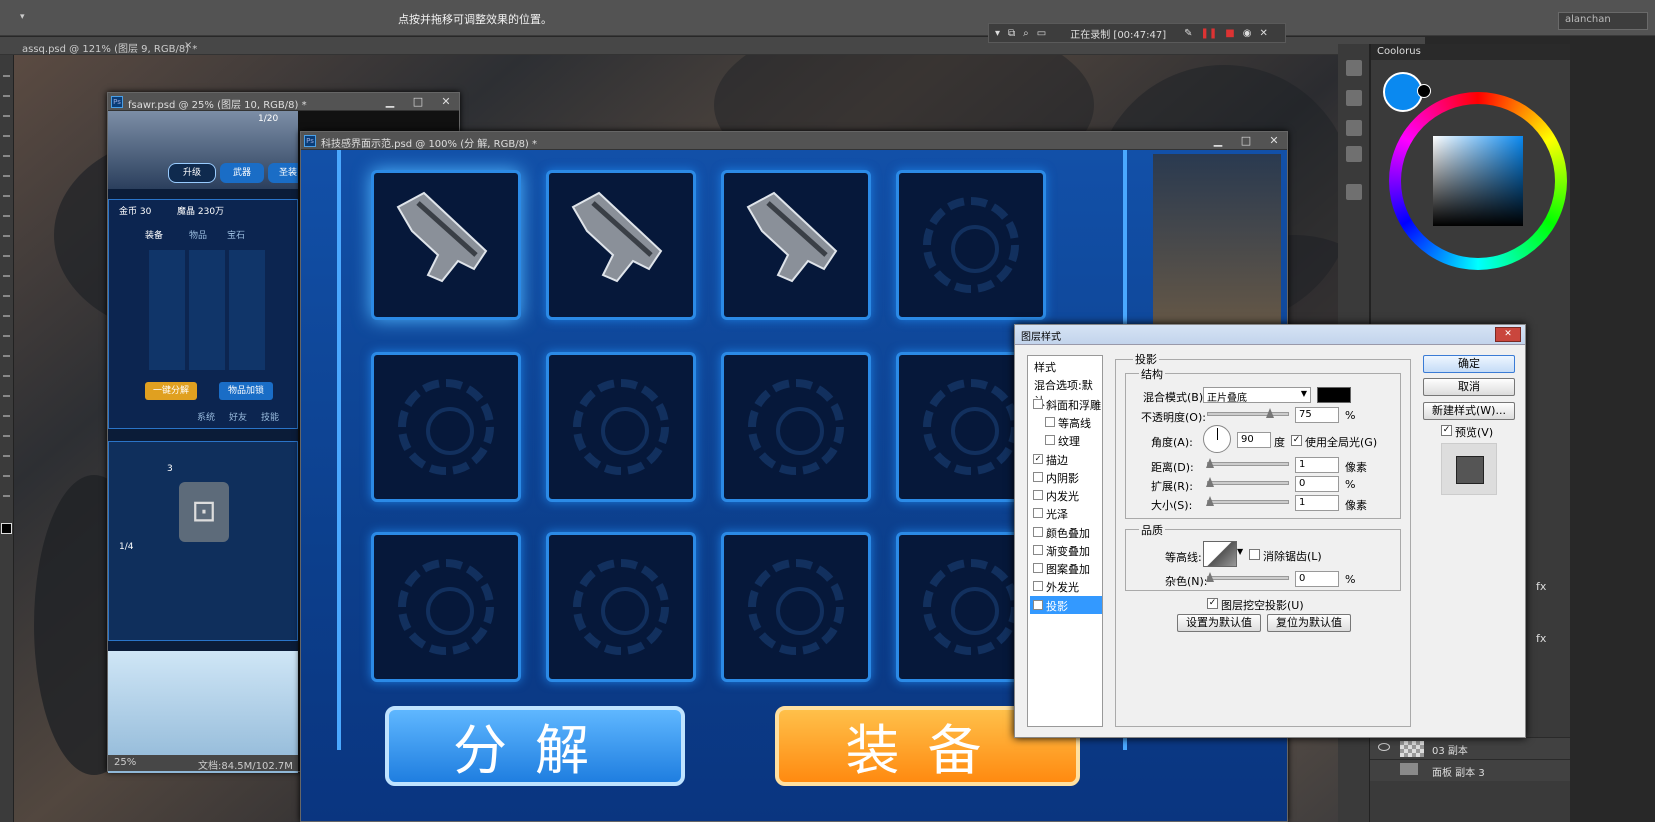 The width and height of the screenshot is (1655, 822). What do you see at coordinates (1409, 769) in the screenshot?
I see `folder-icon` at bounding box center [1409, 769].